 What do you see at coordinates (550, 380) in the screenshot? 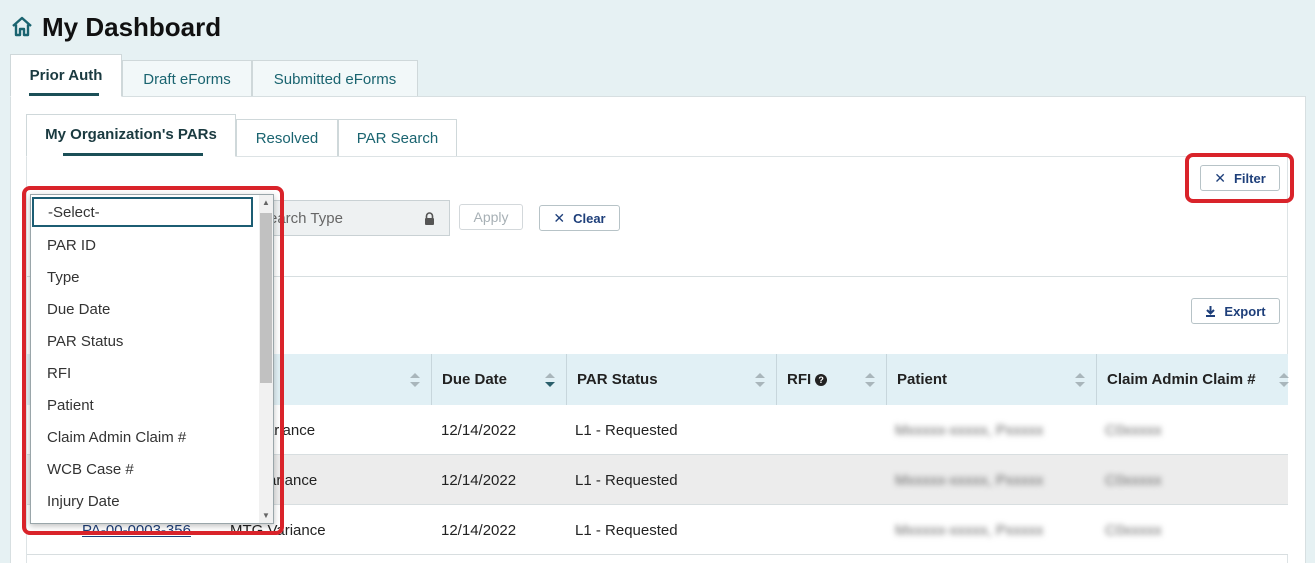
I see `sort-desc-icon` at bounding box center [550, 380].